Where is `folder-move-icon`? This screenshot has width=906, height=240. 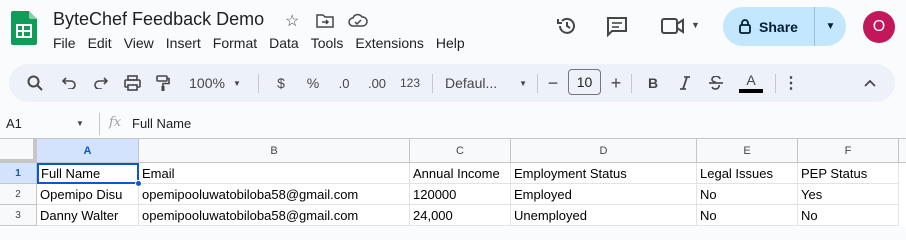 folder-move-icon is located at coordinates (325, 20).